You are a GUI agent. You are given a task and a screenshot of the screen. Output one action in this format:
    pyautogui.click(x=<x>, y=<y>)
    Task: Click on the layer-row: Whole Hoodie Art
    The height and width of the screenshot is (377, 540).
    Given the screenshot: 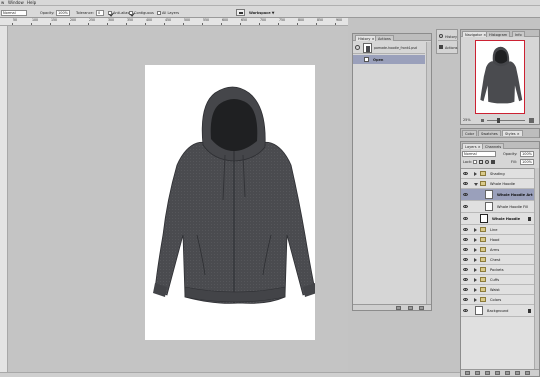 What is the action you would take?
    pyautogui.click(x=497, y=195)
    